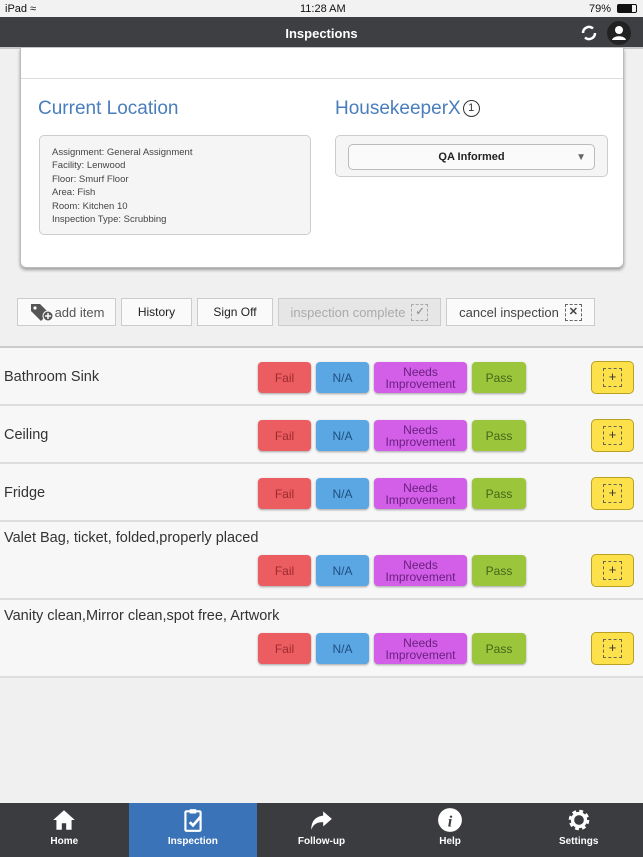 This screenshot has height=857, width=643. I want to click on wifi-icon: ≈, so click(33, 9).